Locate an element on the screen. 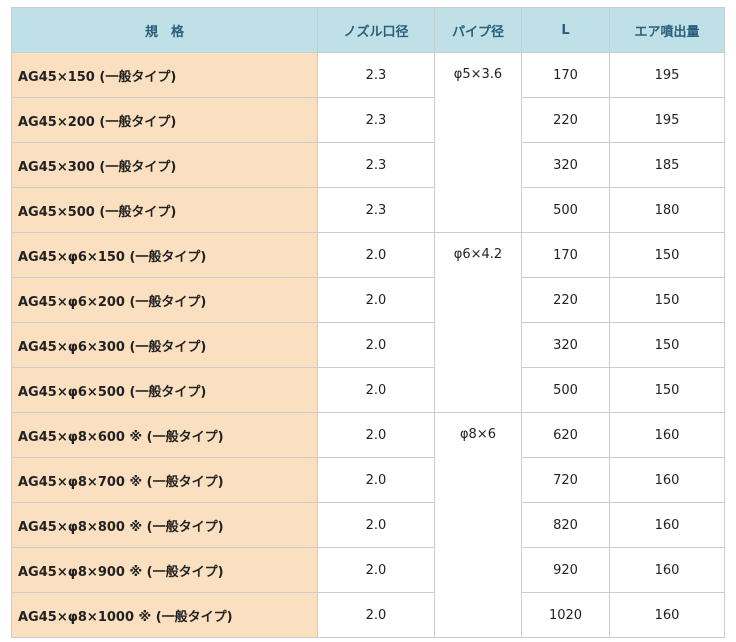 The width and height of the screenshot is (736, 642). spec-name-cell: AG45×150 (一般タイプ) is located at coordinates (164, 75).